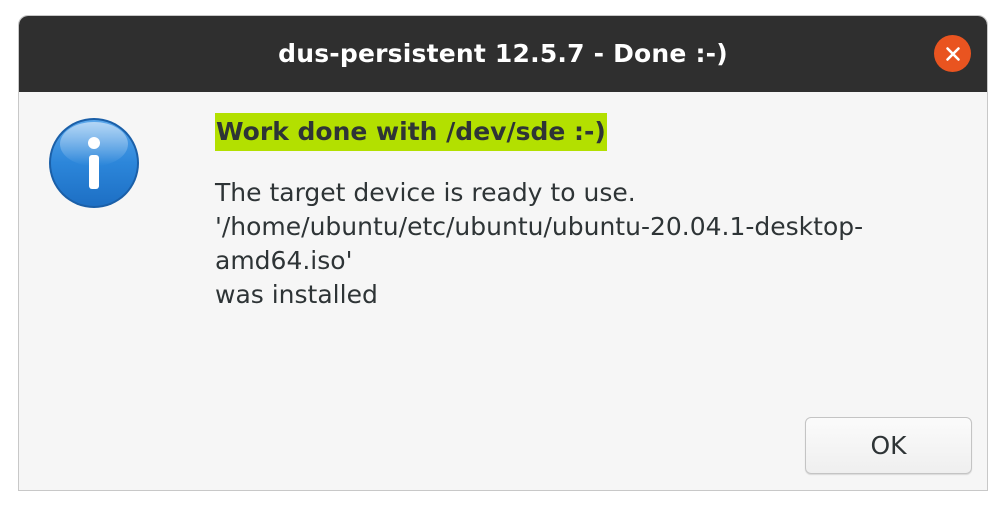 Image resolution: width=1008 pixels, height=510 pixels. What do you see at coordinates (94, 163) in the screenshot?
I see `info-icon` at bounding box center [94, 163].